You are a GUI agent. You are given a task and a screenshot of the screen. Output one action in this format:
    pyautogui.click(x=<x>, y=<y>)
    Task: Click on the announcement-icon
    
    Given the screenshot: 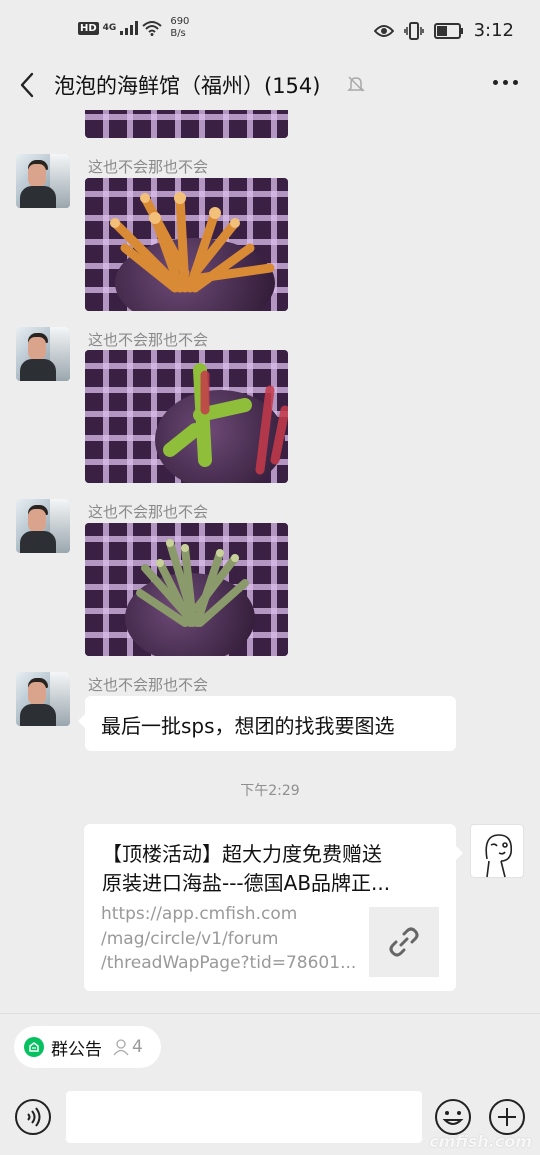 What is the action you would take?
    pyautogui.click(x=34, y=1047)
    